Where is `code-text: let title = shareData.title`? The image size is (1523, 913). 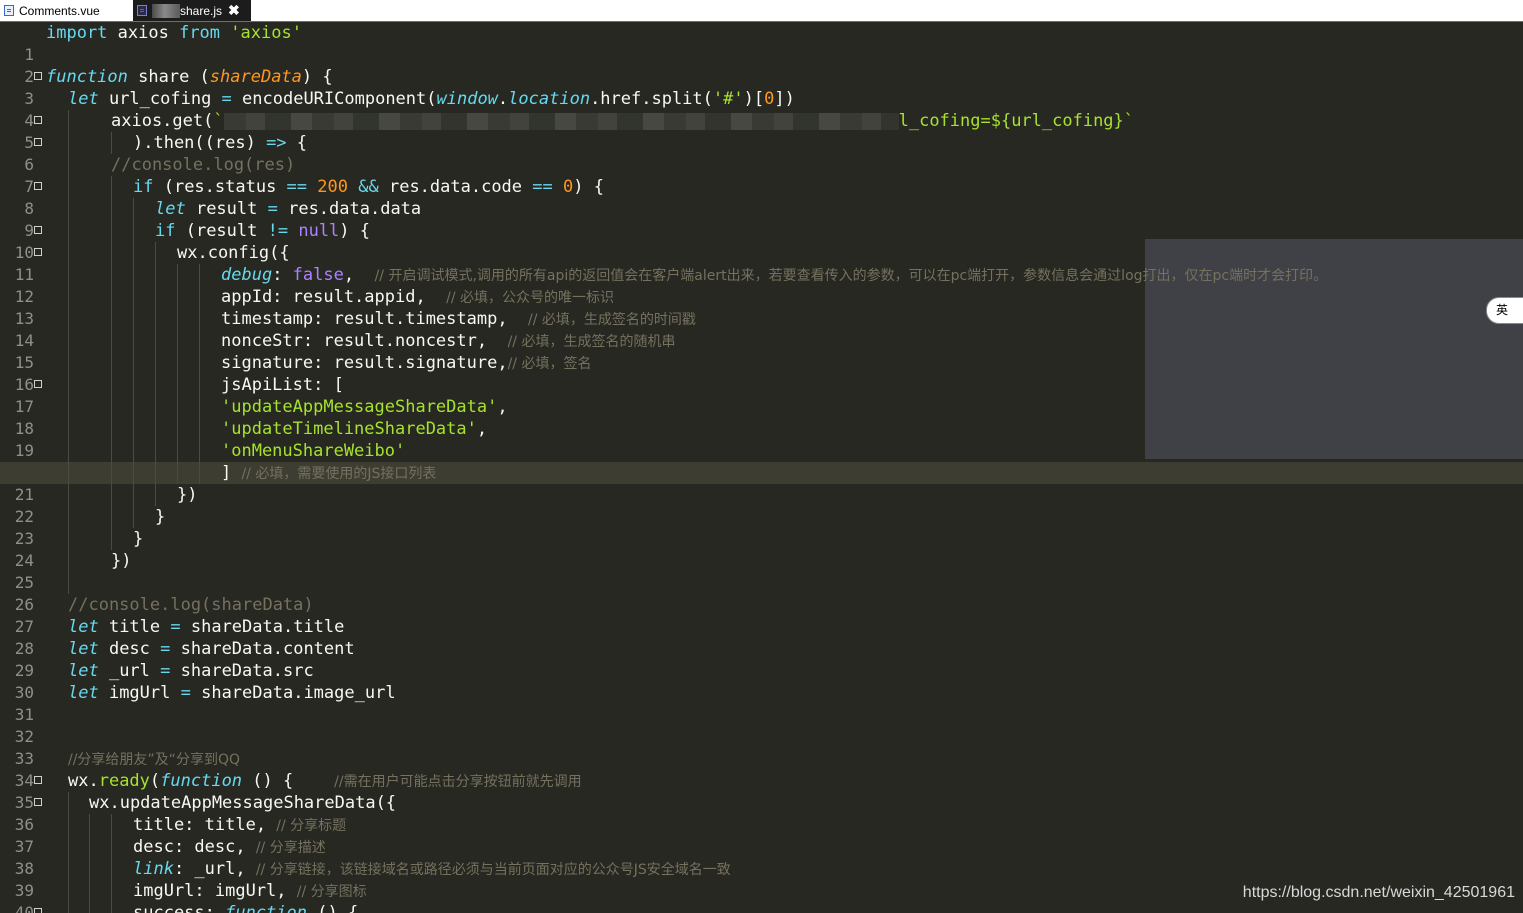
code-text: let title = shareData.title is located at coordinates (206, 627).